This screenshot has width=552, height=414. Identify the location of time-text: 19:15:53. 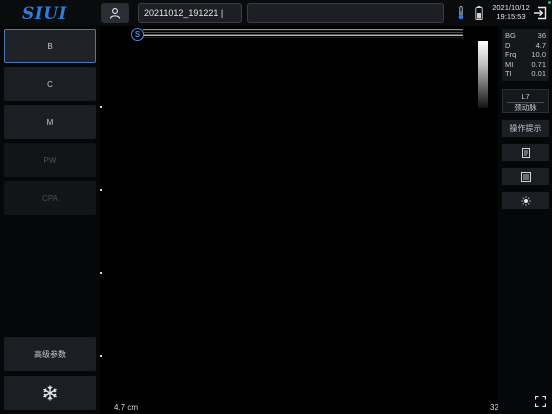
(511, 16).